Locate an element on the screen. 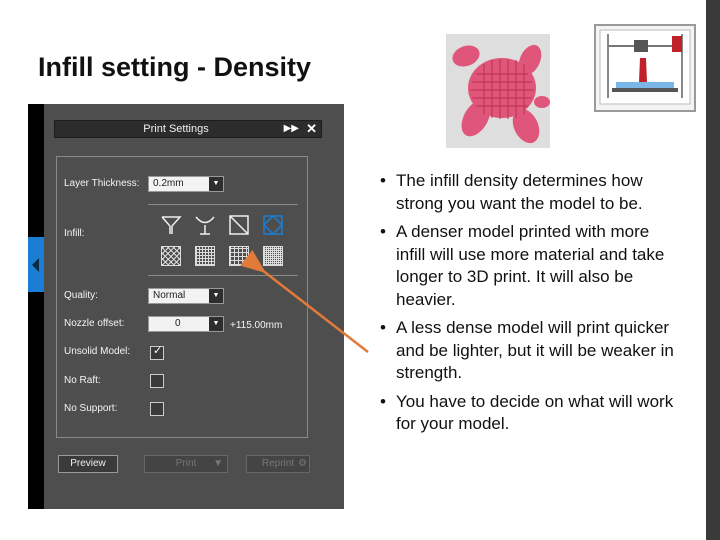  nozzle-offset-label: Nozzle offset: is located at coordinates (94, 323).